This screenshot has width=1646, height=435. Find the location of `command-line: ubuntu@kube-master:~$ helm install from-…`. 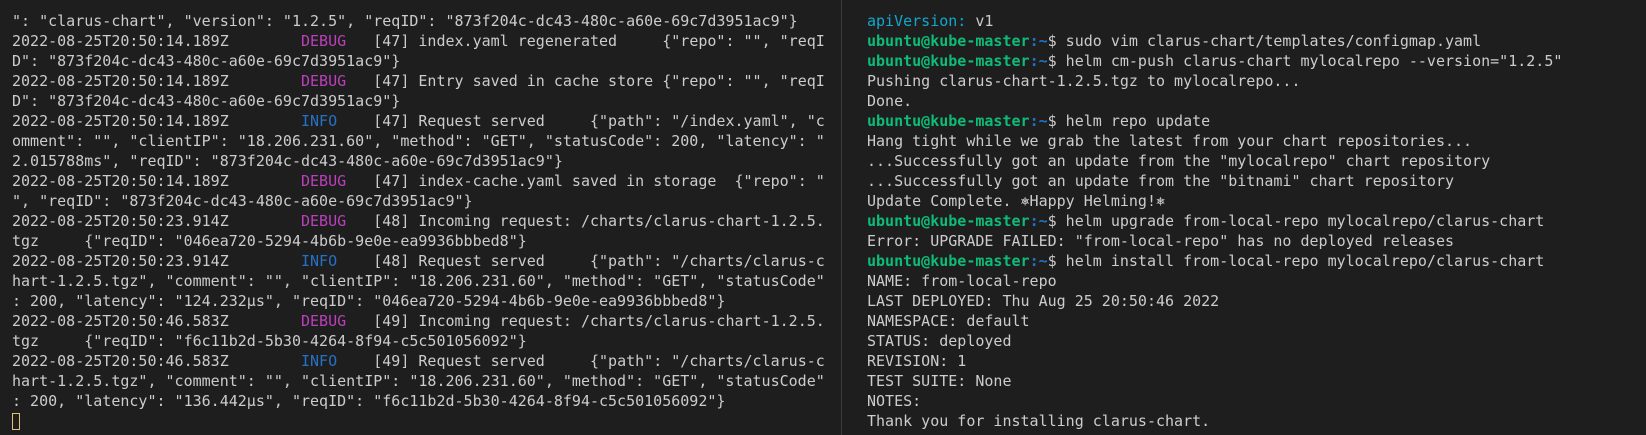

command-line: ubuntu@kube-master:~$ helm install from-… is located at coordinates (1256, 261).